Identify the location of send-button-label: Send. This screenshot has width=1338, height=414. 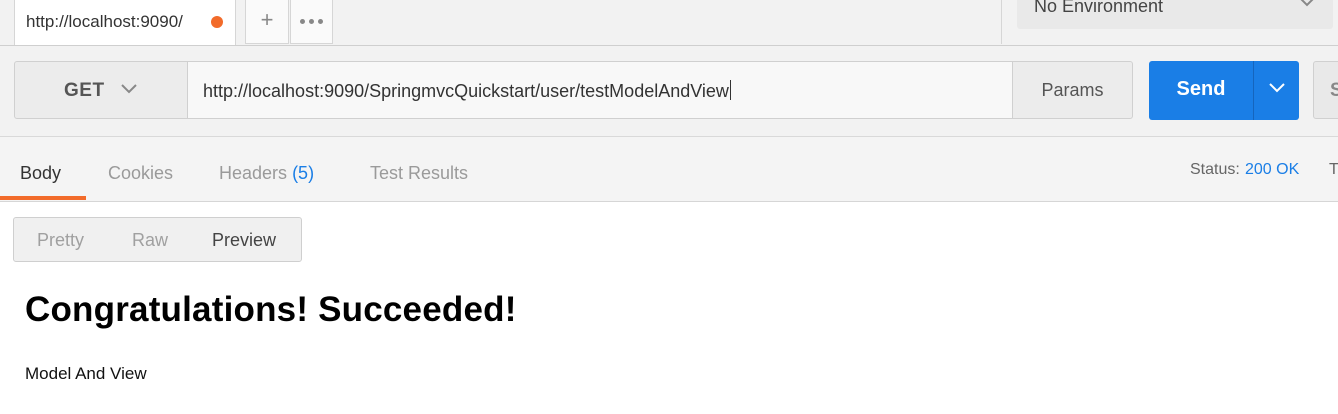
(1201, 89).